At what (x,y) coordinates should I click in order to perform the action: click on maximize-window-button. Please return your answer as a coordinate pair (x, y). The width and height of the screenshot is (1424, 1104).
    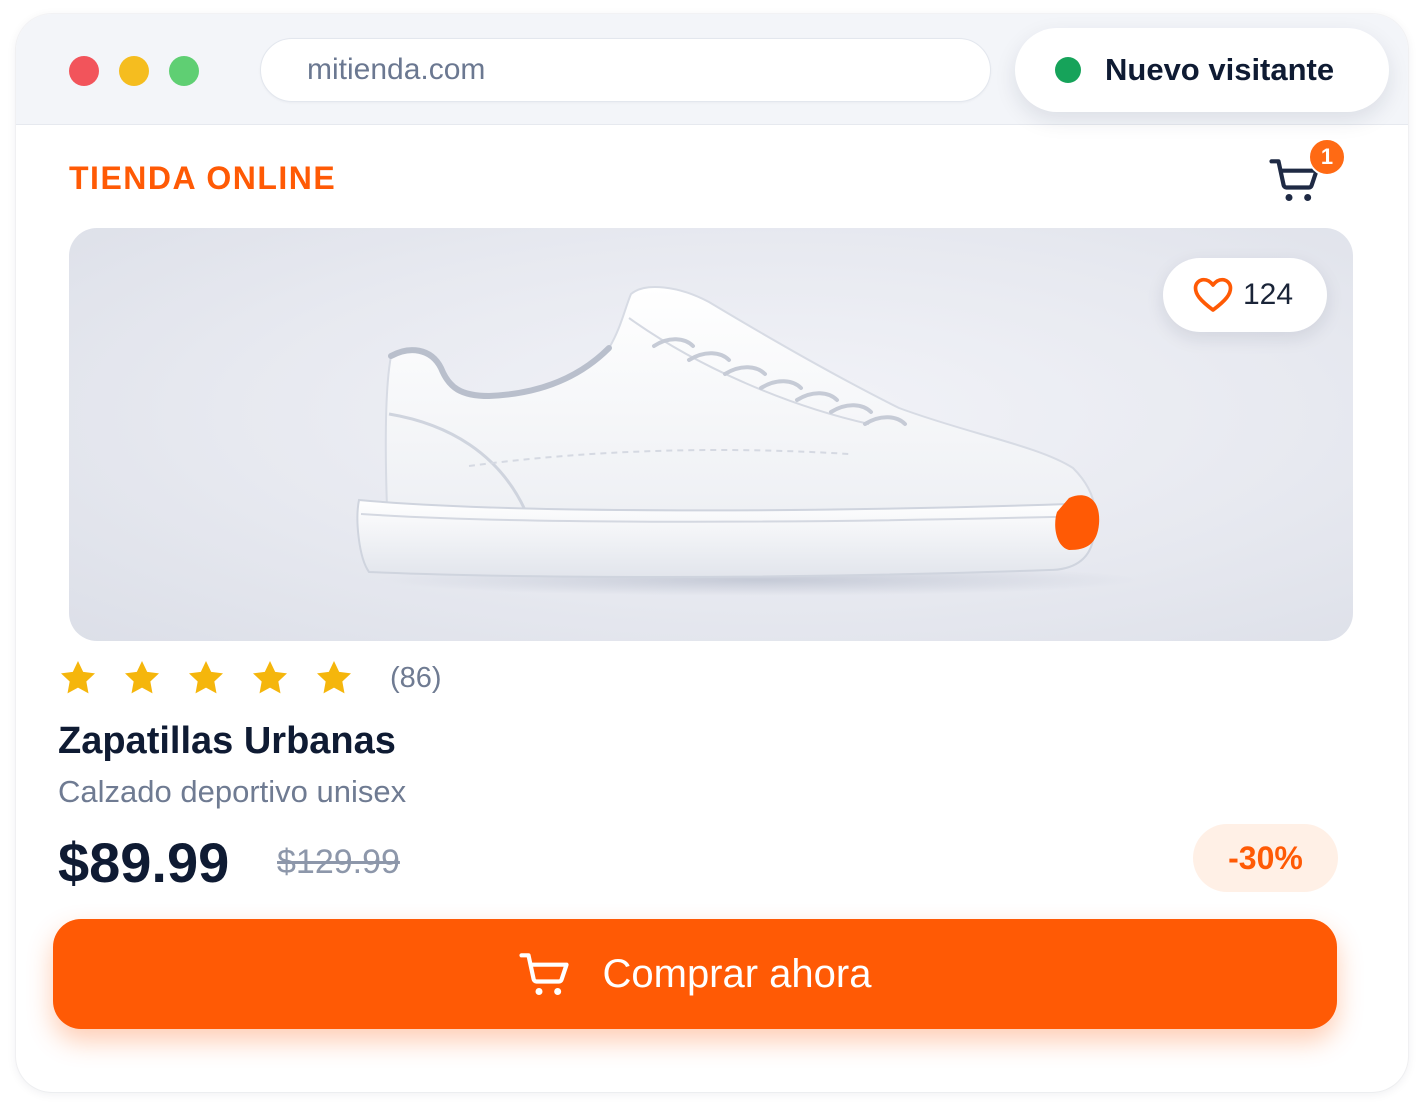
    Looking at the image, I should click on (184, 71).